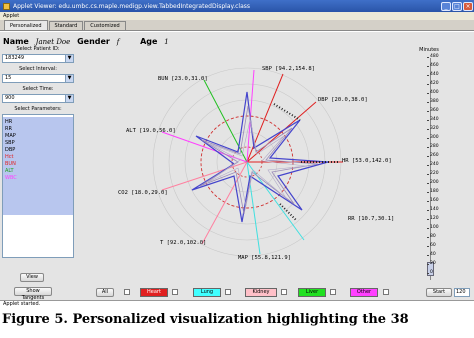 The image size is (474, 338). I want to click on all-checkbox, so click(127, 292).